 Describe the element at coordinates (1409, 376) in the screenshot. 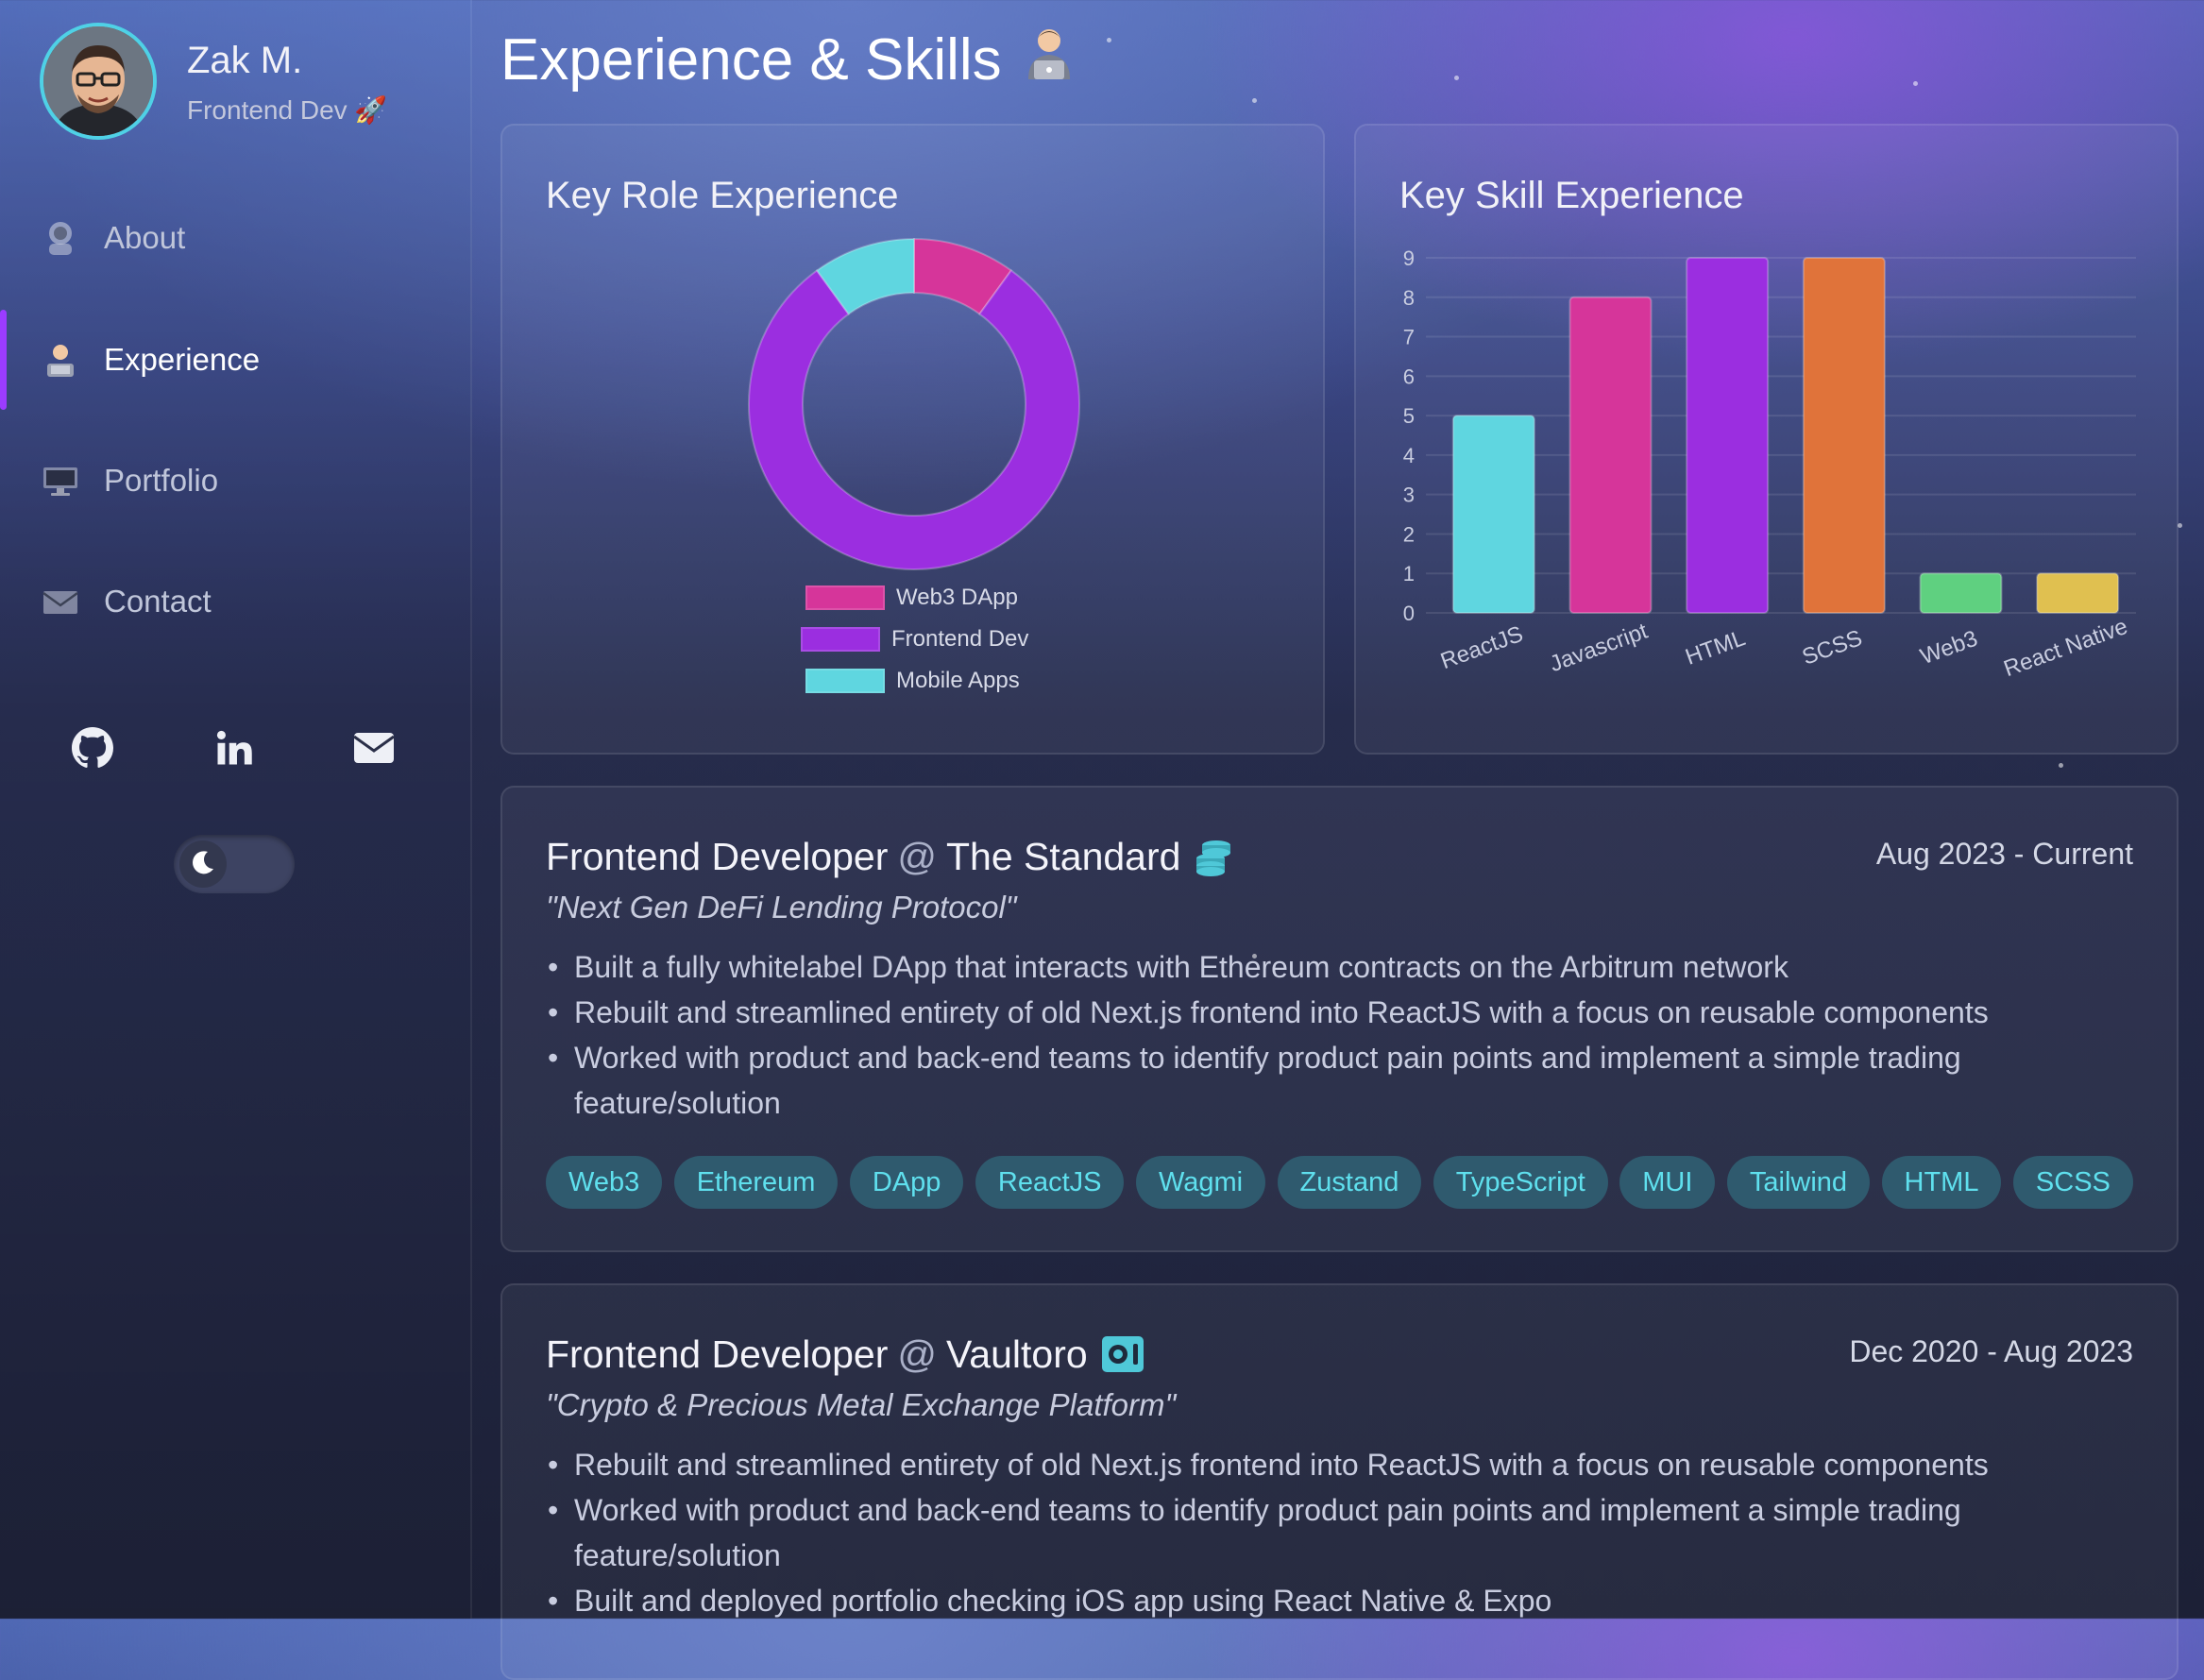

I see `y-tick-label: 6` at that location.